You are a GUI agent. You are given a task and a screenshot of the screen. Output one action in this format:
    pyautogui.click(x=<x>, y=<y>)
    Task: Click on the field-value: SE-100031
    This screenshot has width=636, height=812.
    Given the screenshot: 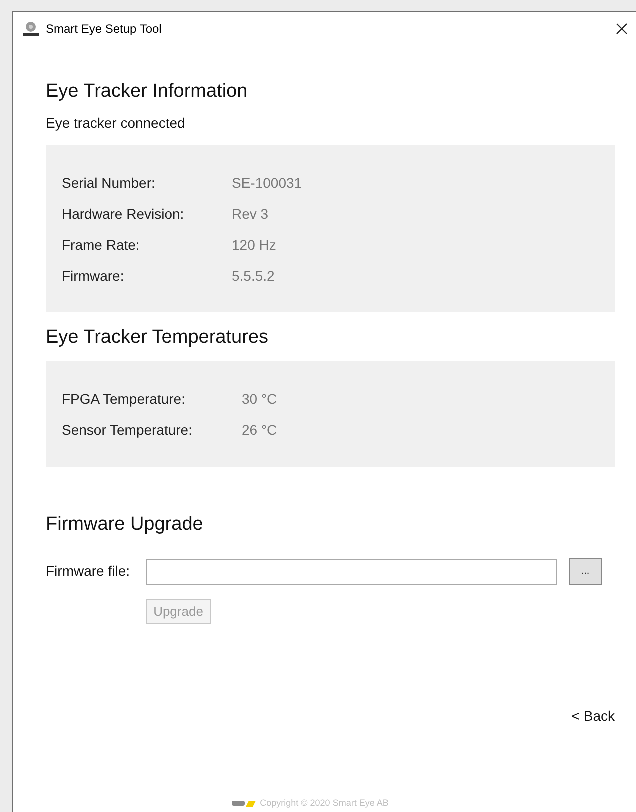 What is the action you would take?
    pyautogui.click(x=267, y=183)
    